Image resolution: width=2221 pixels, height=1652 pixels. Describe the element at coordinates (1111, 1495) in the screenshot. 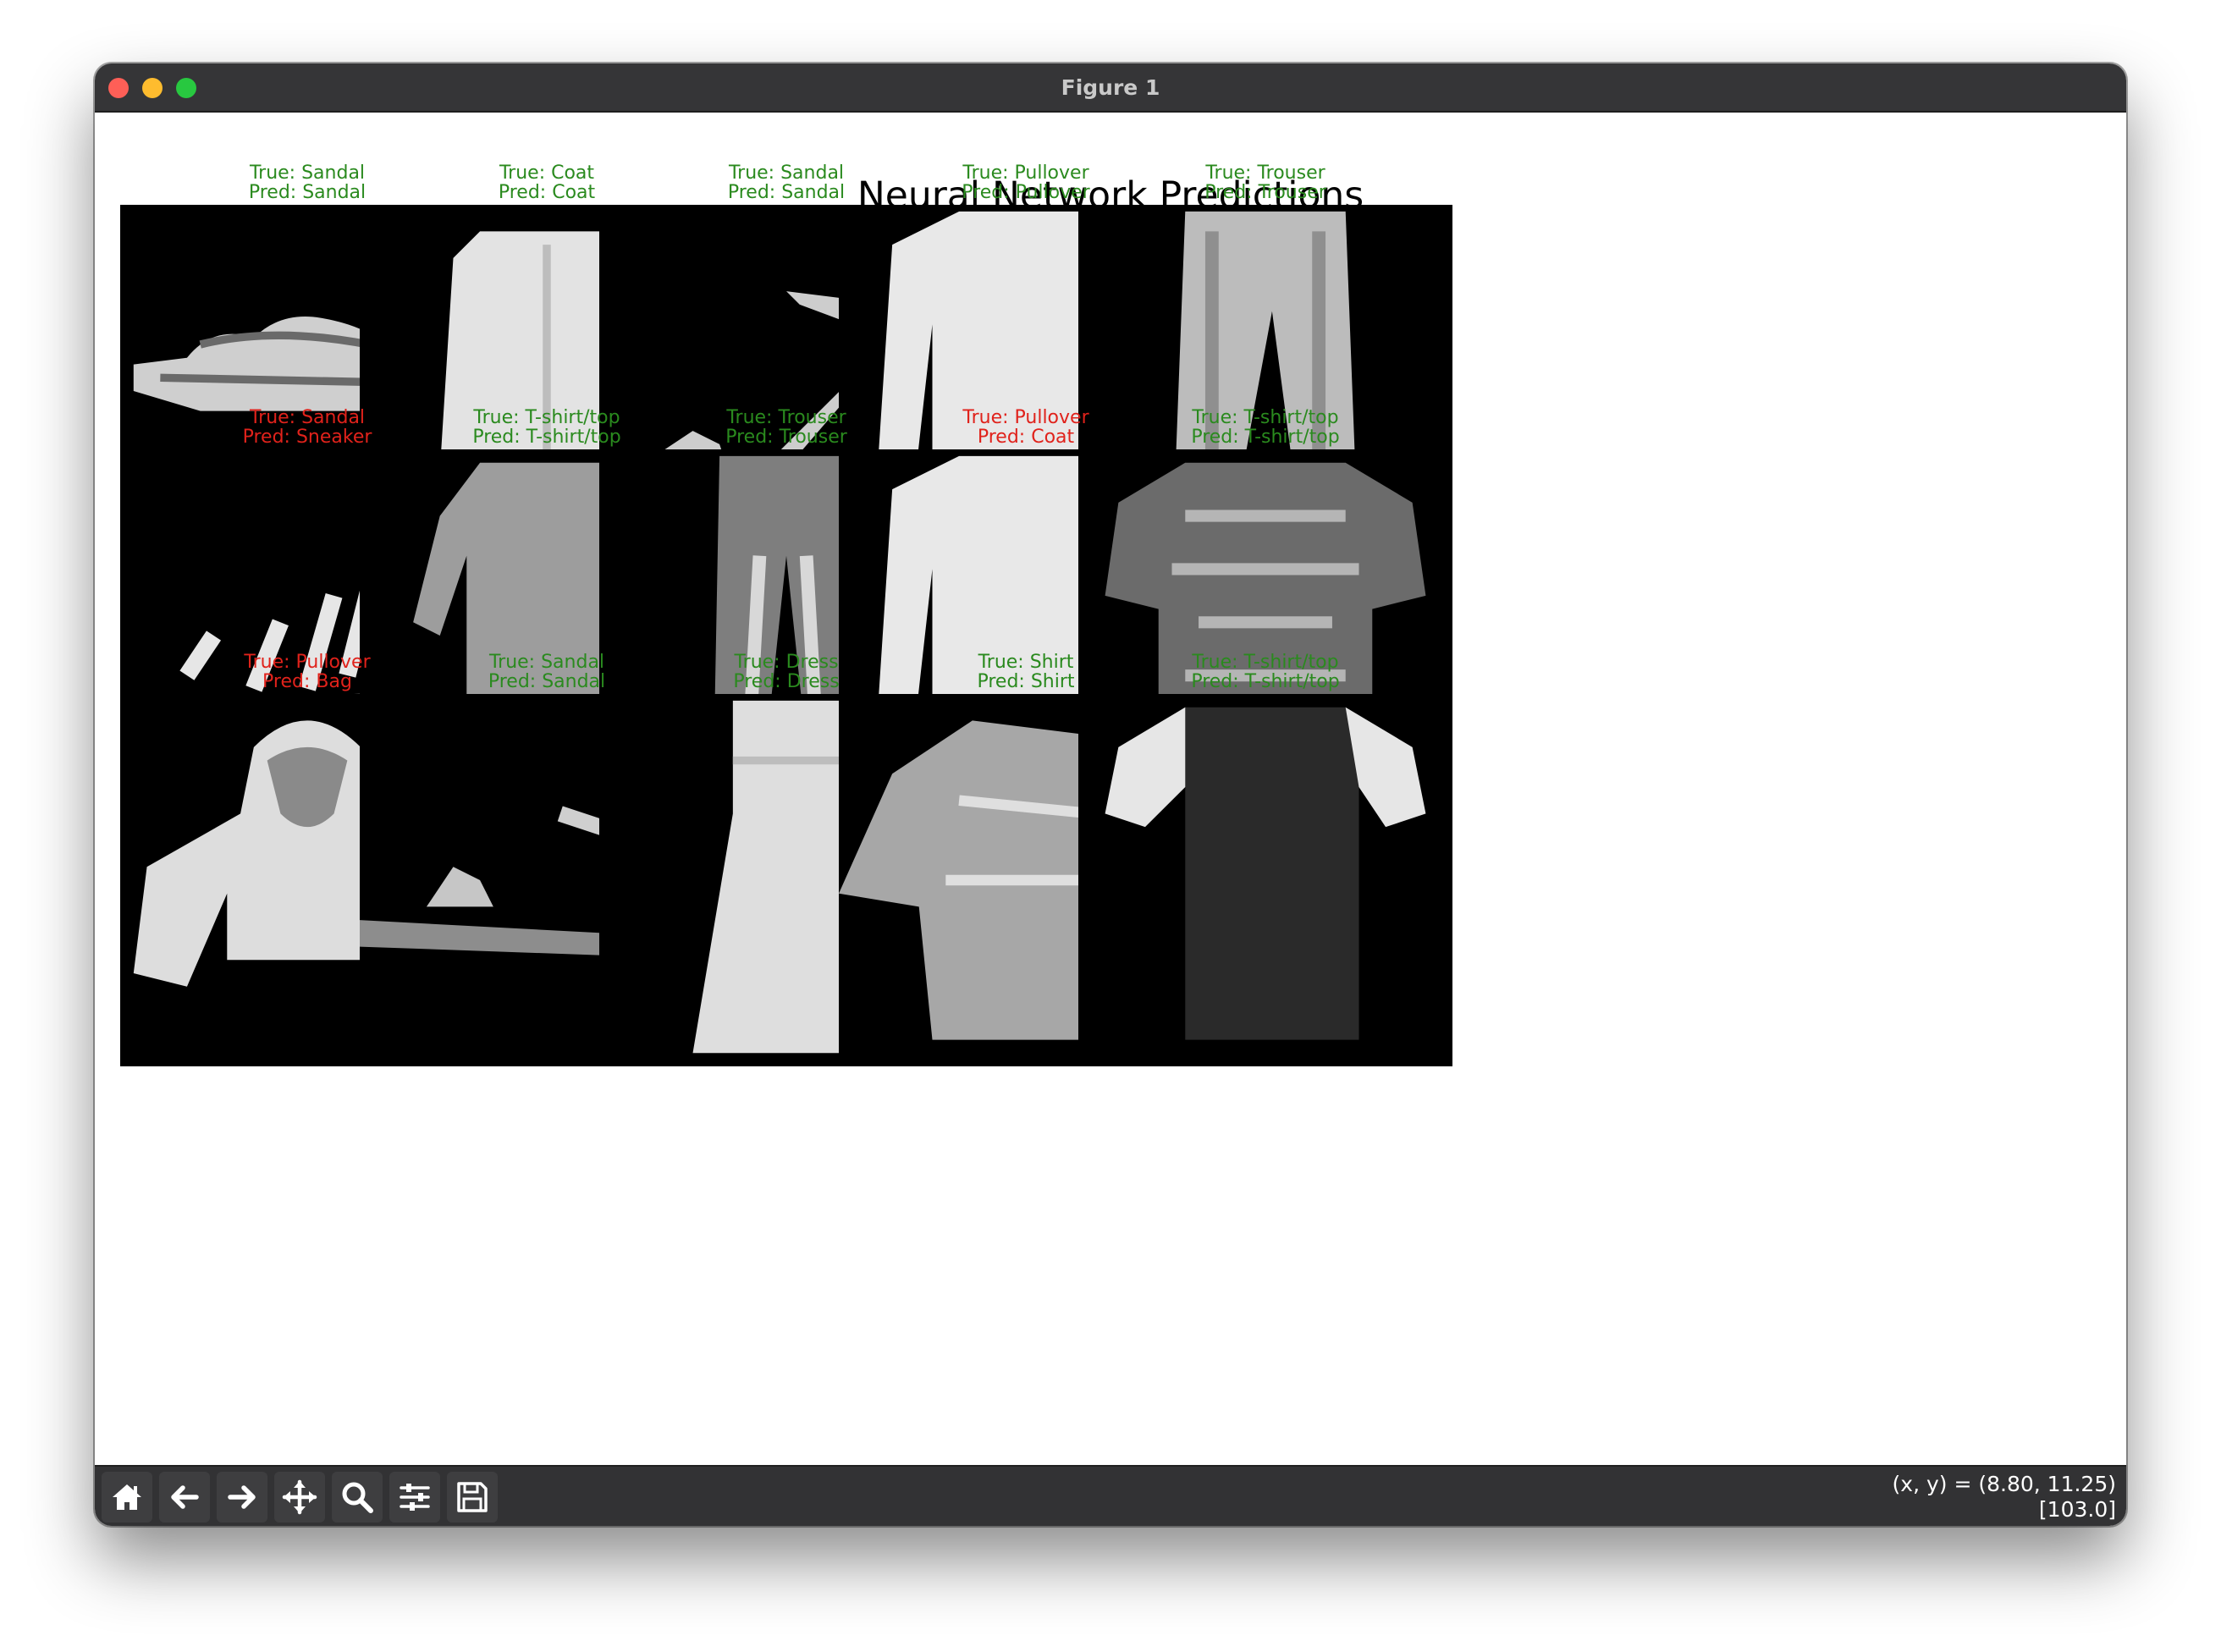

I see `navigation-toolbar: (x, y) = (8.80, 11.25) [103.0]` at that location.